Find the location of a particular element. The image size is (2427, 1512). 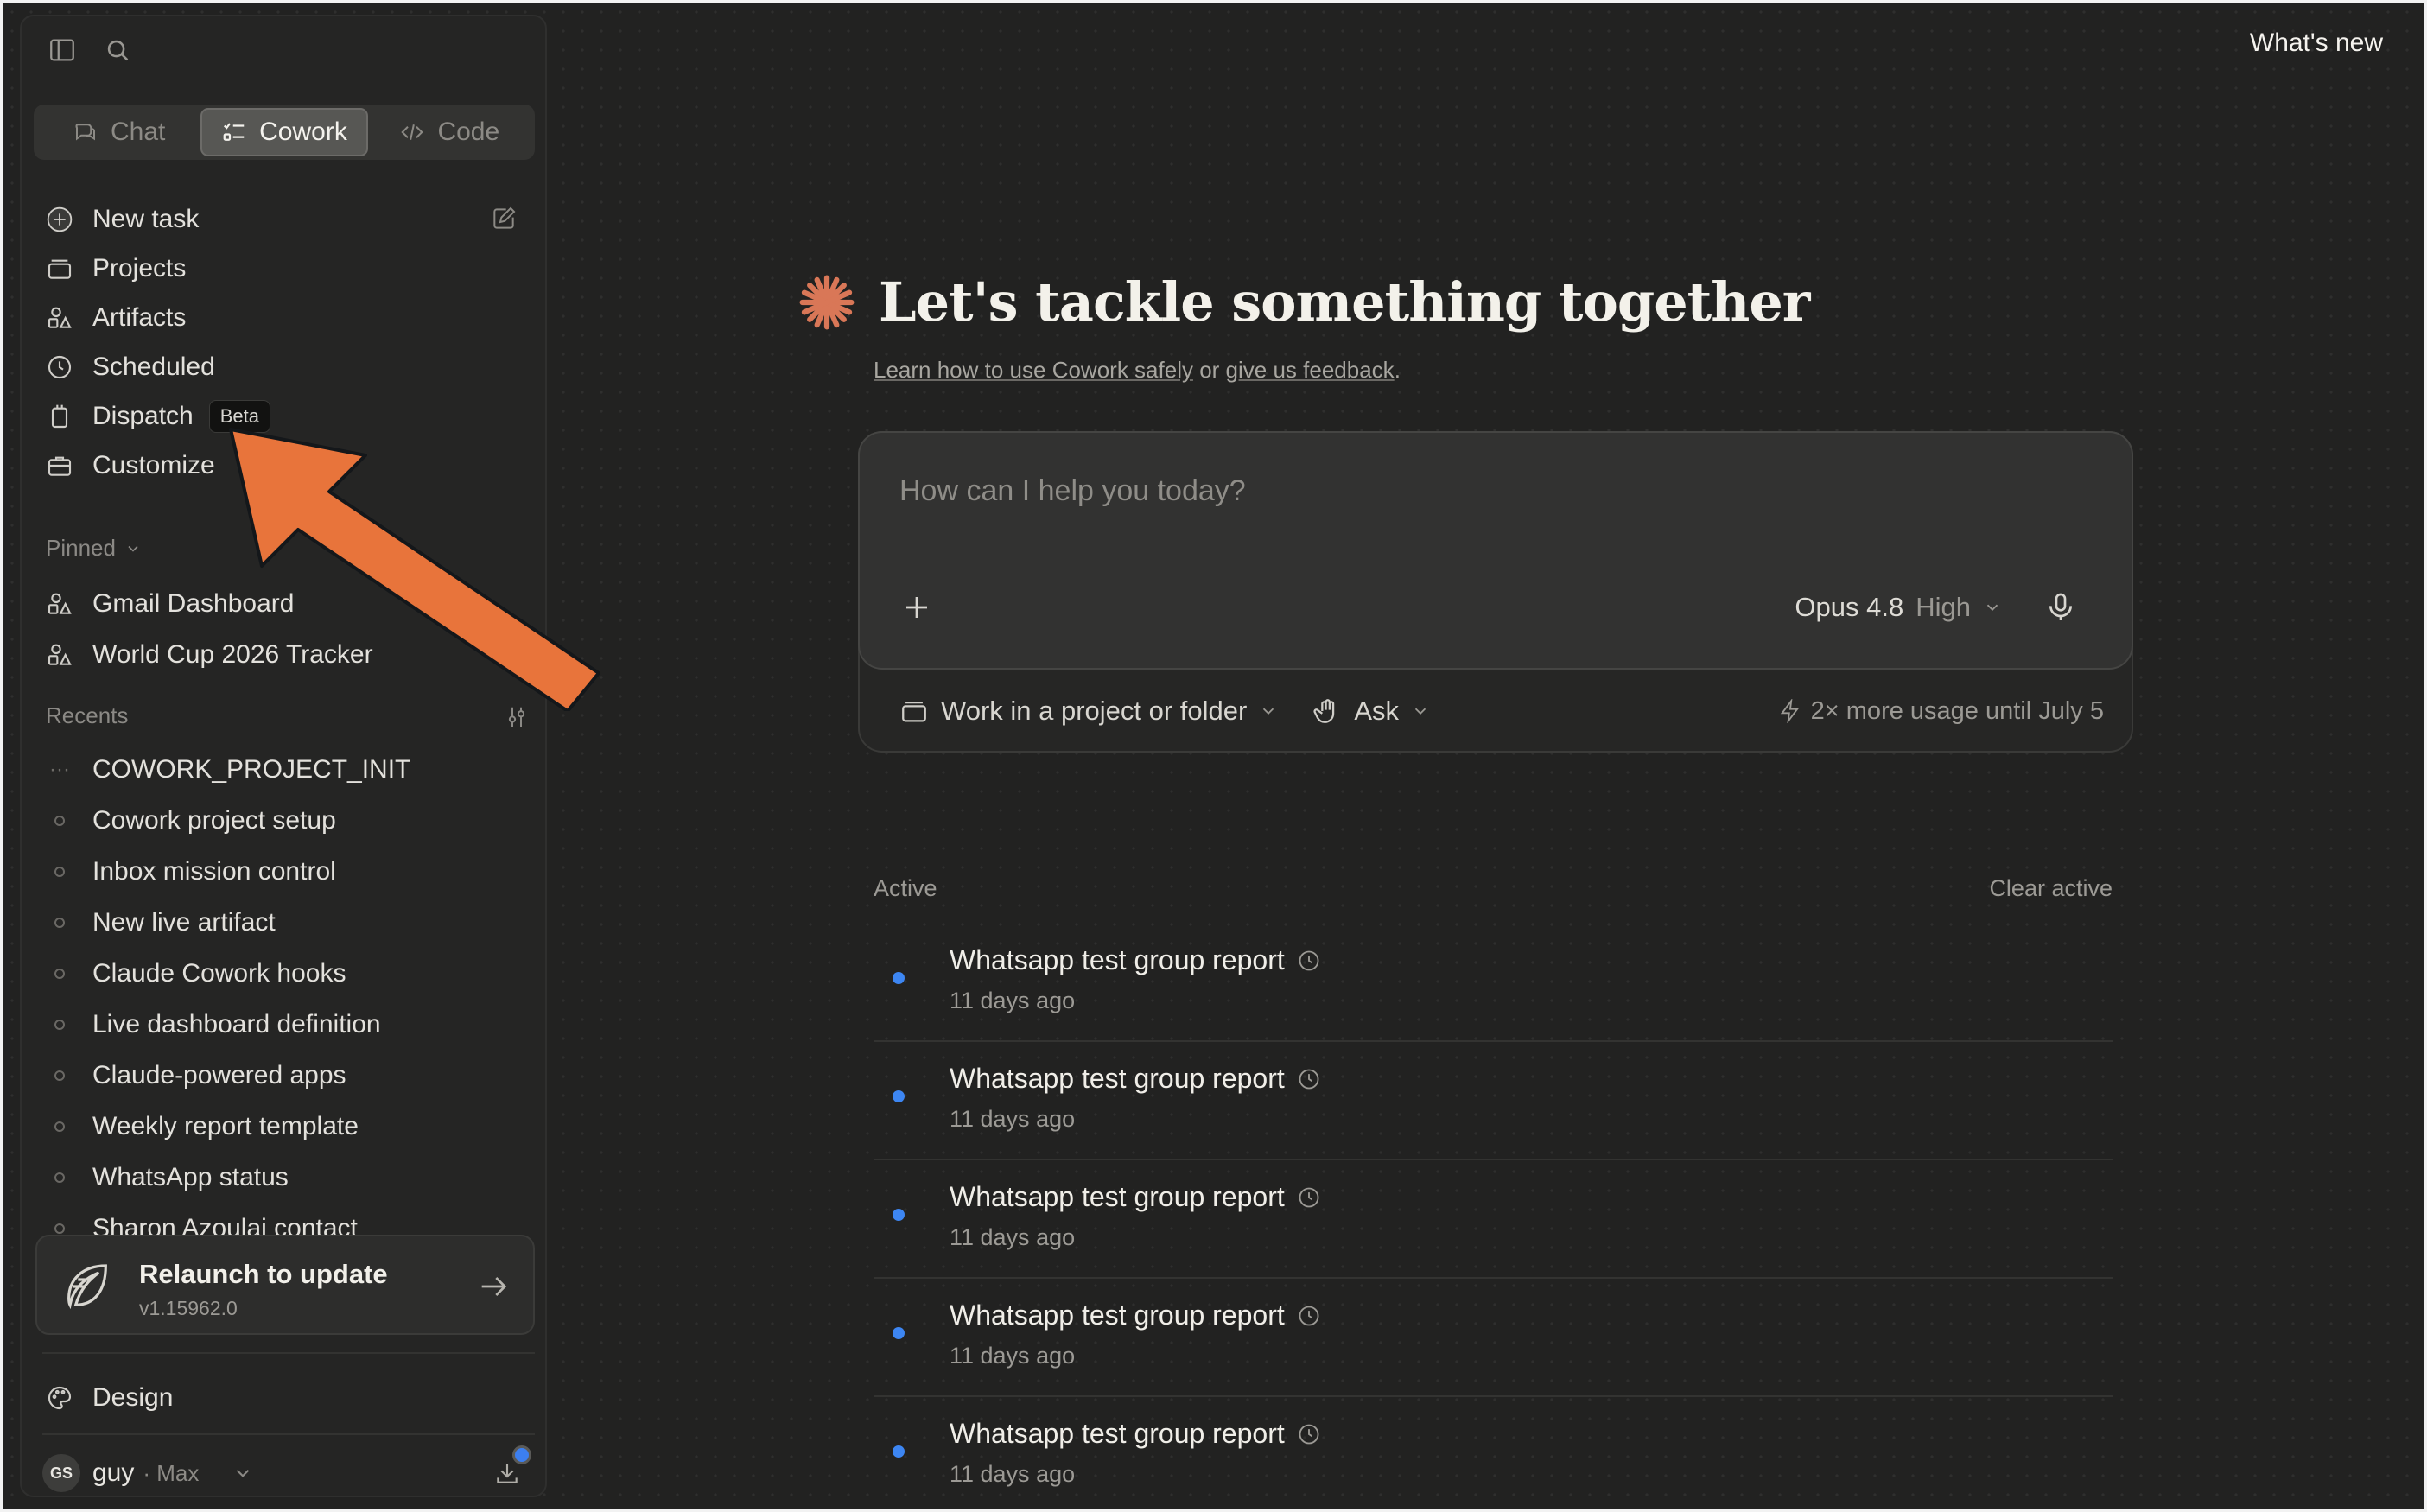

sidebar-item-design: Design is located at coordinates (288, 1397).